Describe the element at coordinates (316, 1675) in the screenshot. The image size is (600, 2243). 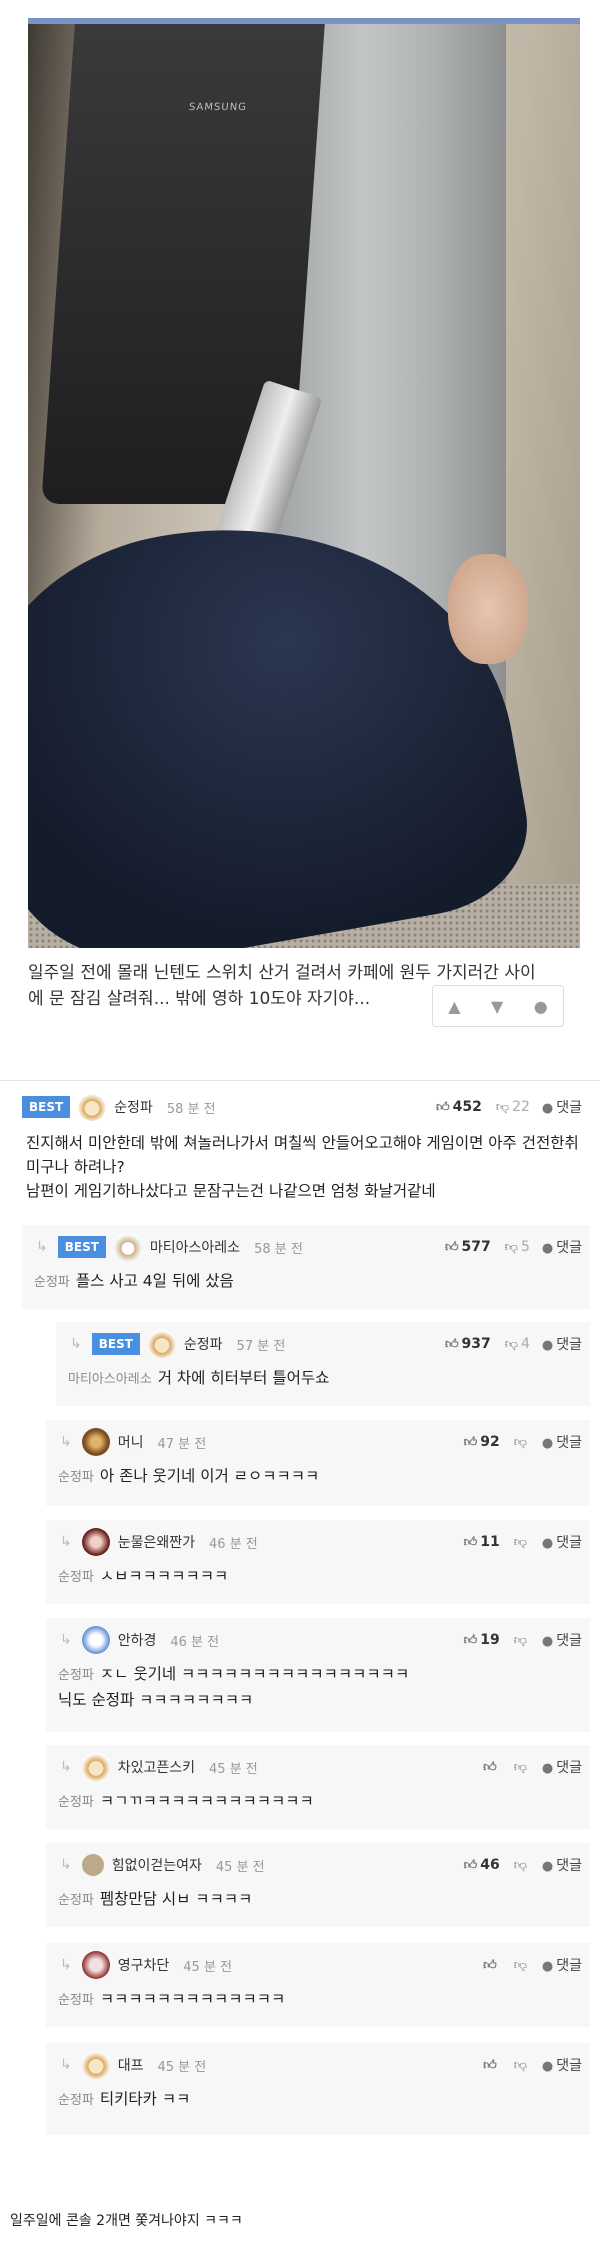
I see `comment-line: 순정파 ㅈㄴ 웃기네 ㅋㅋㅋㅋㅋㅋㅋㅋㅋㅋㅋㅋㅋㅋㅋㅋ` at that location.